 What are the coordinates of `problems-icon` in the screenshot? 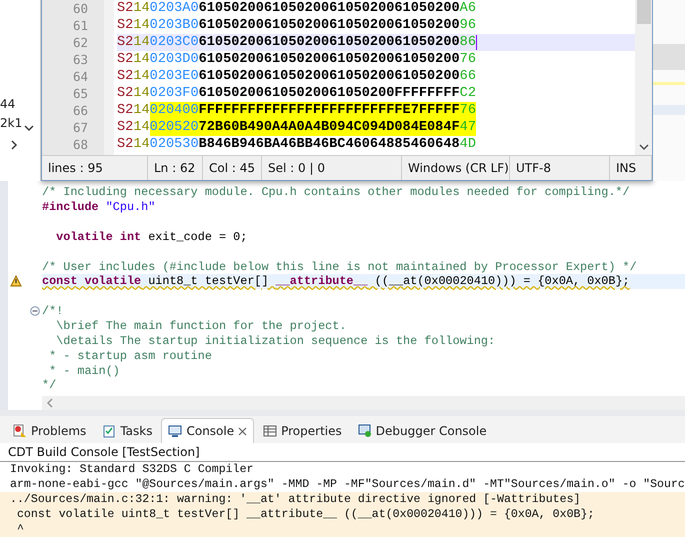 It's located at (20, 431).